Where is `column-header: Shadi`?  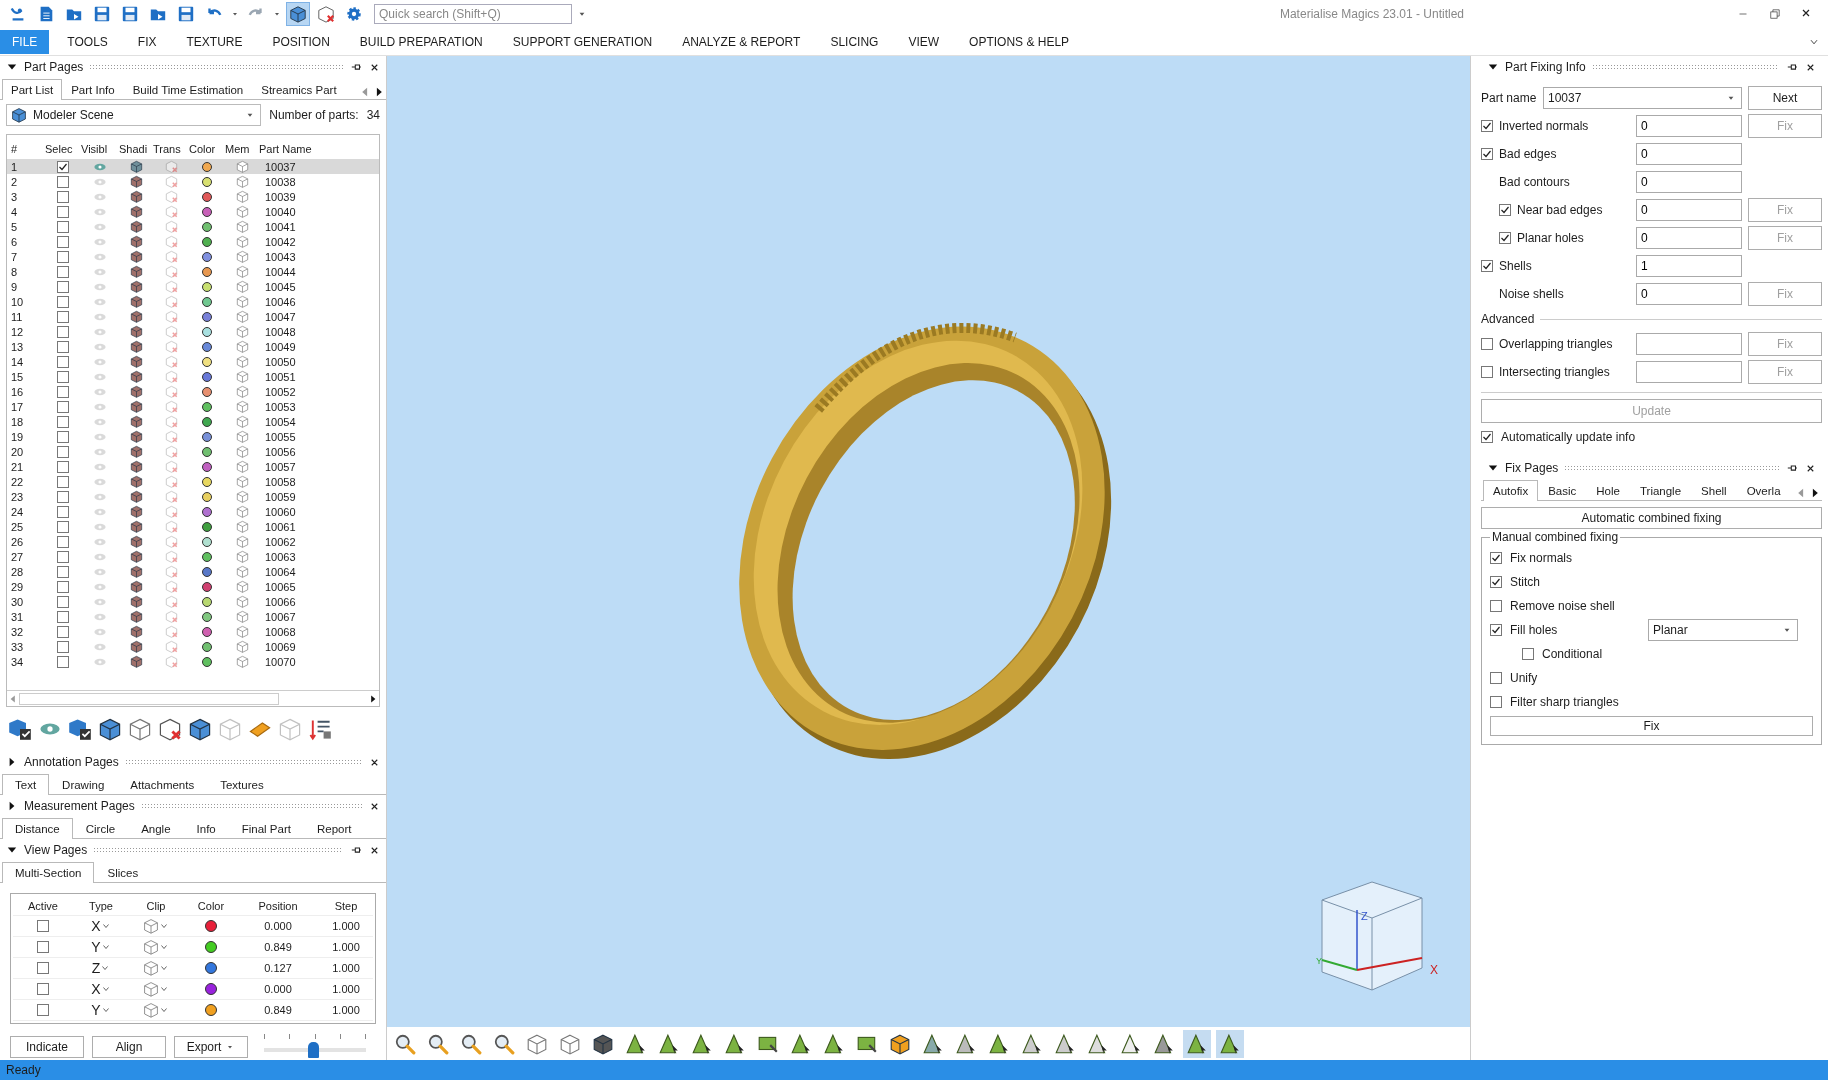 column-header: Shadi is located at coordinates (136, 149).